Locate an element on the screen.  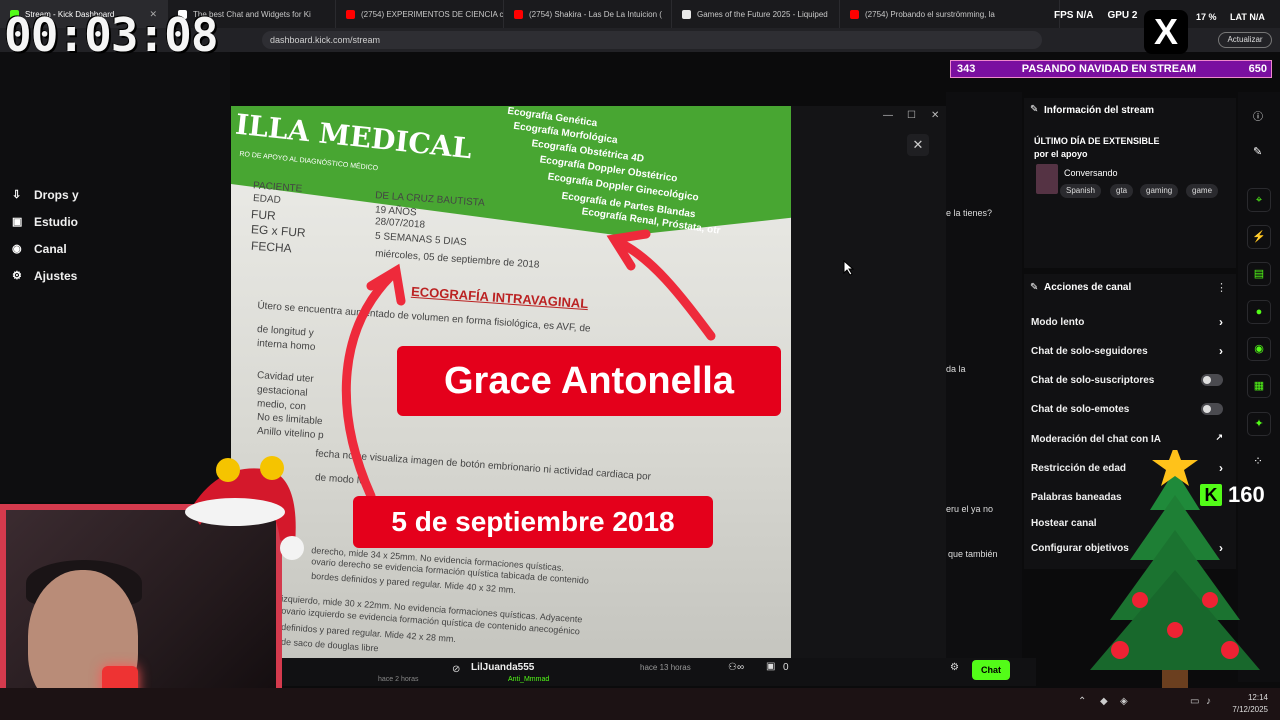
christmas-tree-decoration-icon is located at coordinates (1175, 570).